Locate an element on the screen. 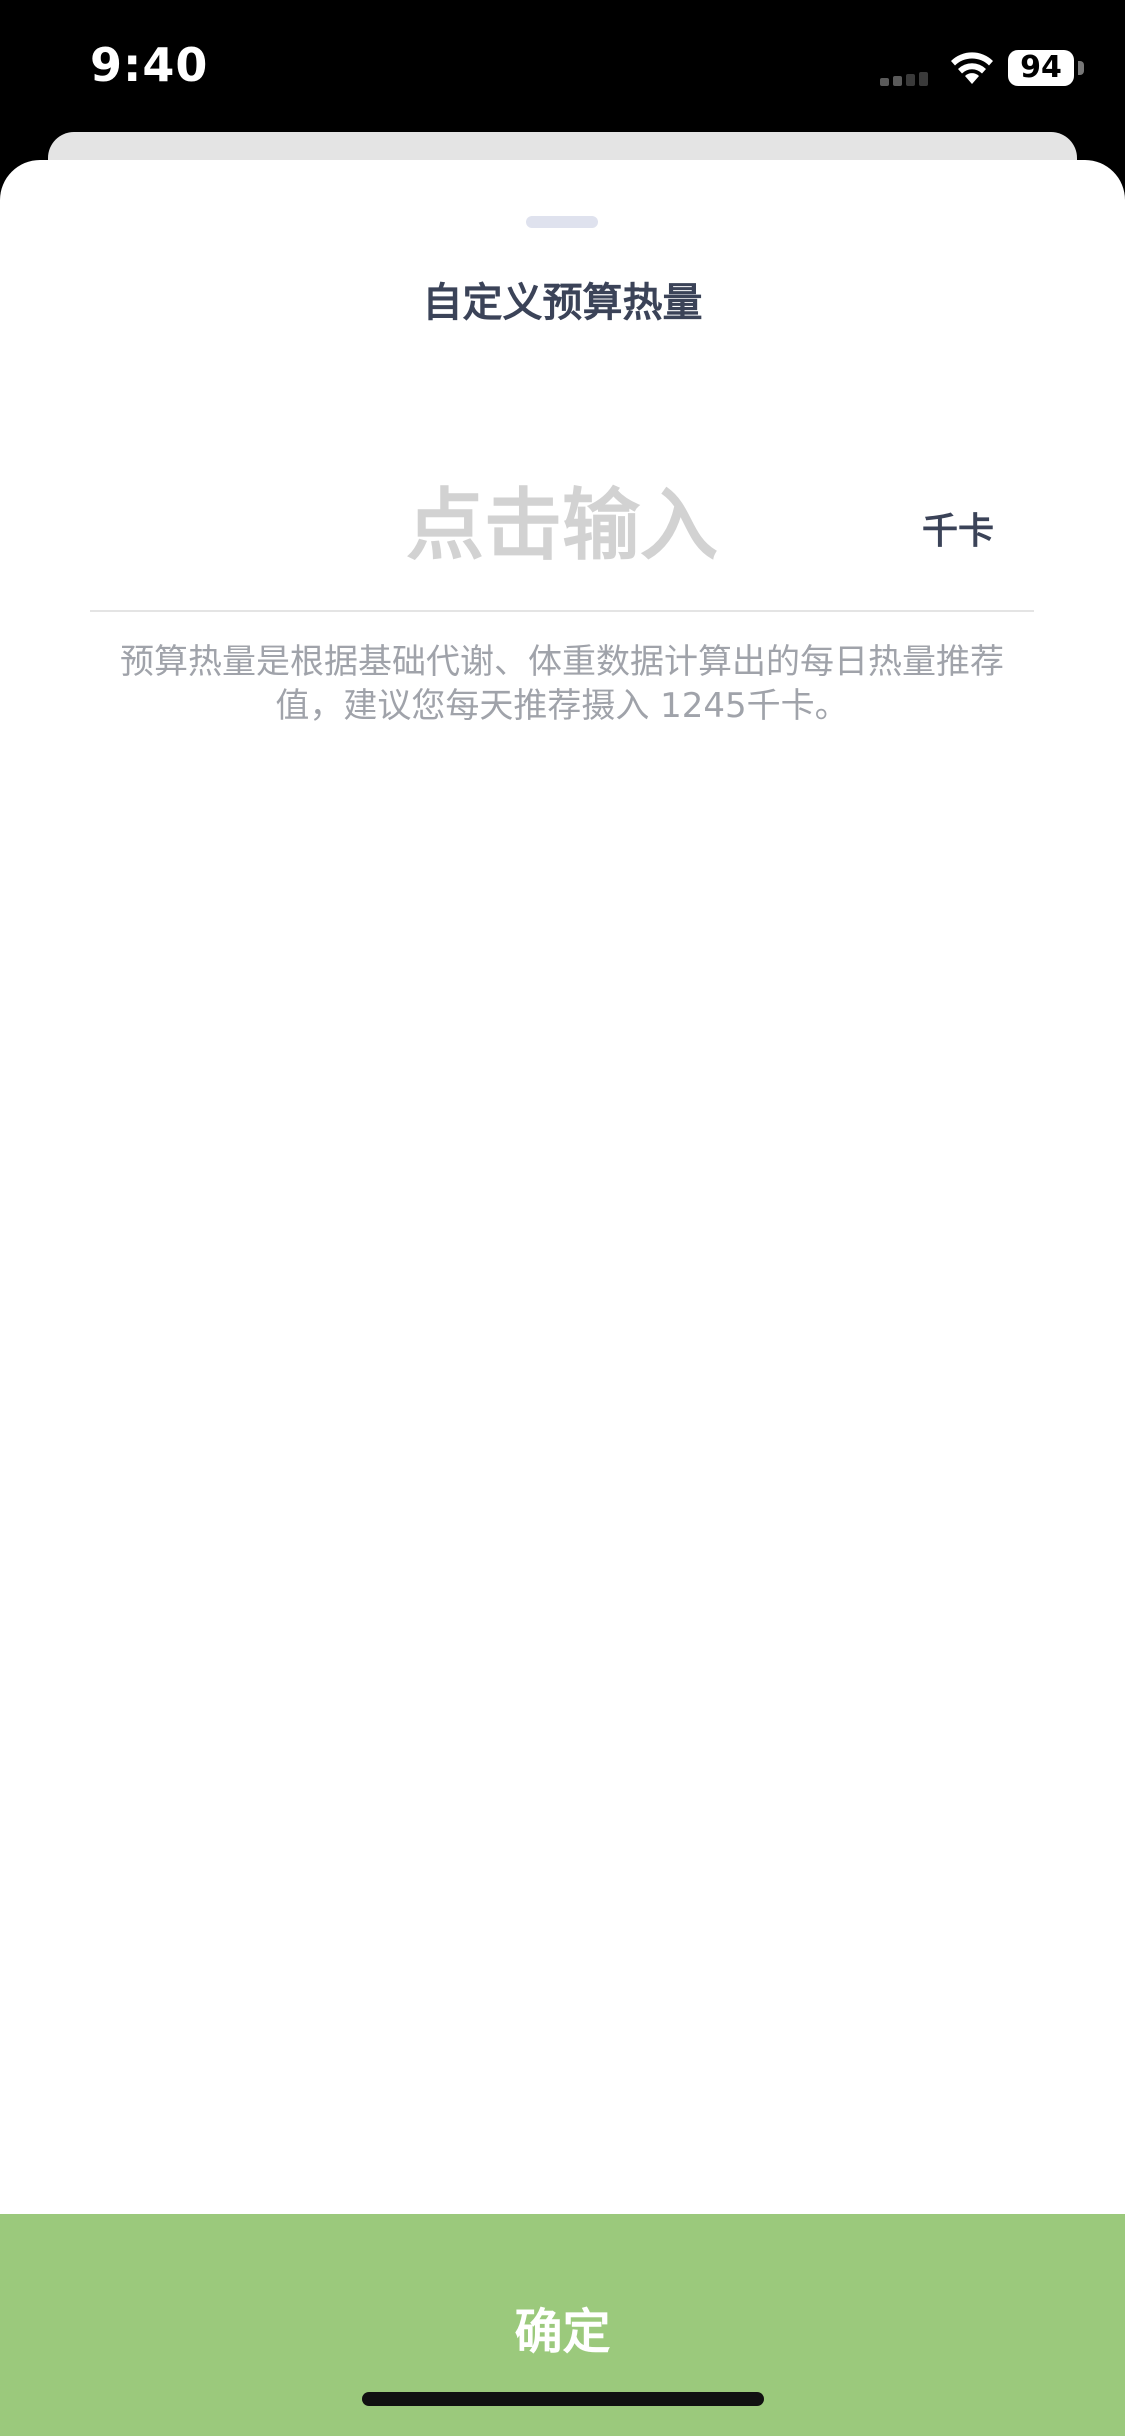 The width and height of the screenshot is (1125, 2436). home-indicator is located at coordinates (563, 2399).